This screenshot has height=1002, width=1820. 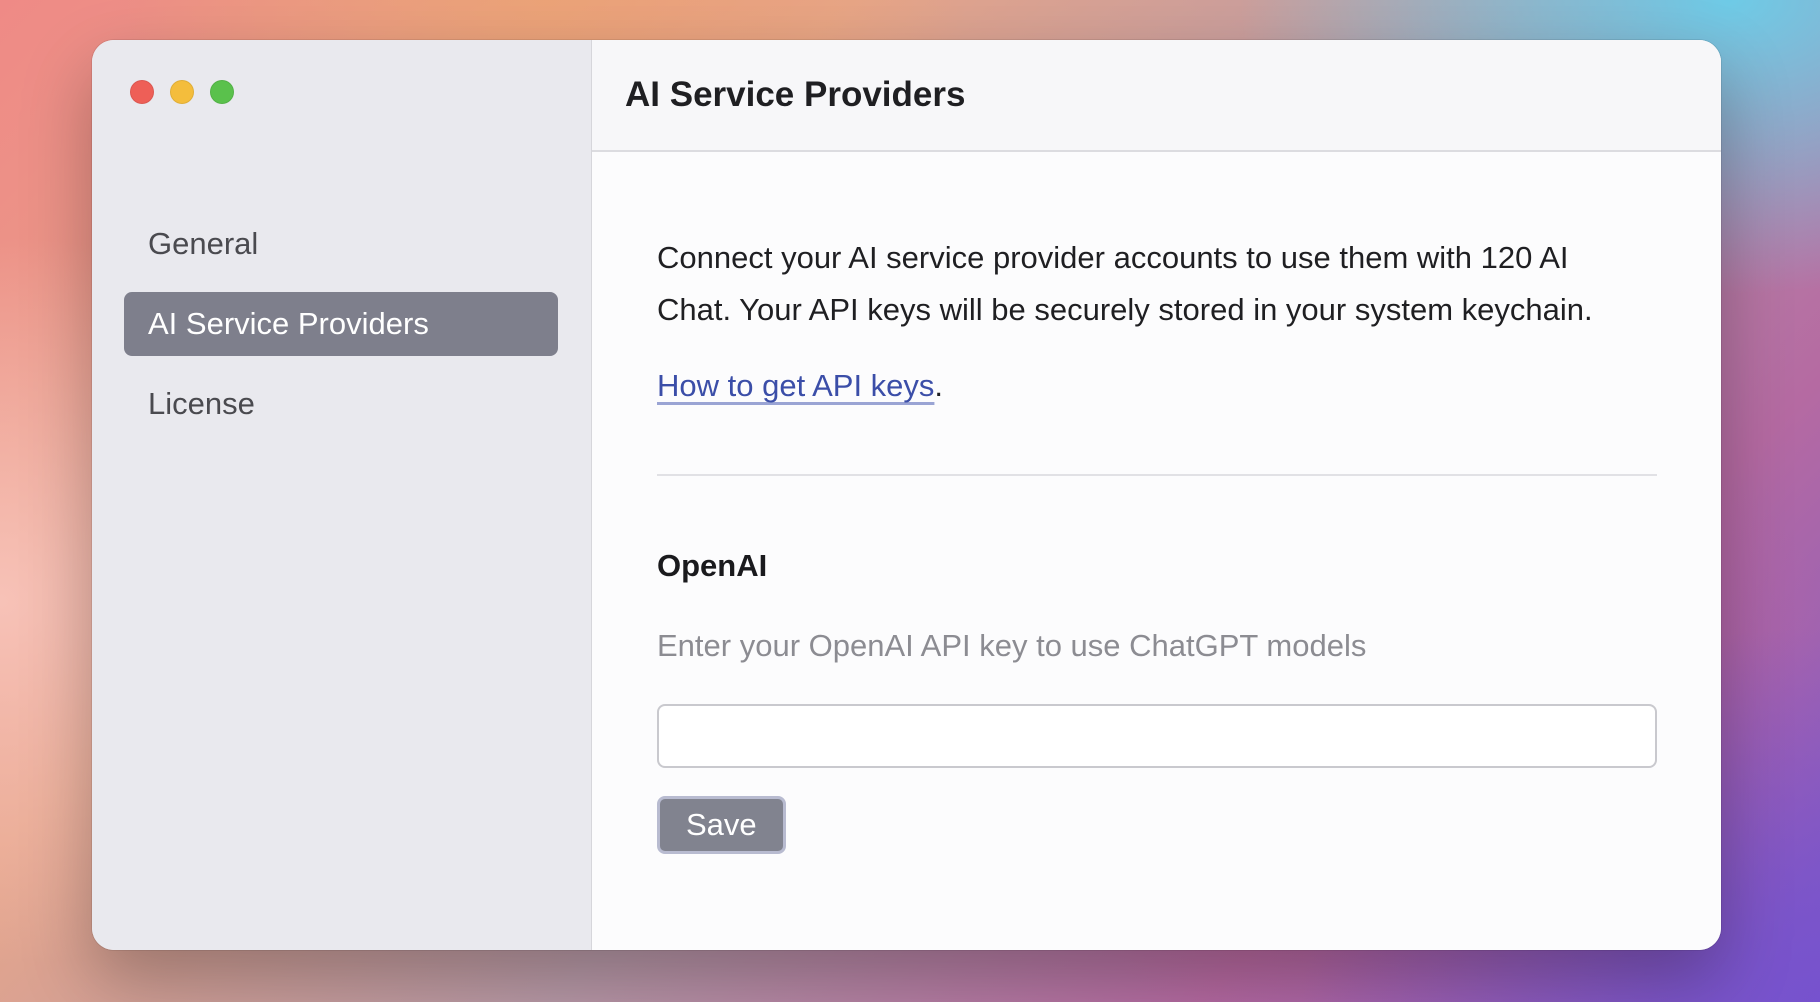 I want to click on zoom-window-button, so click(x=222, y=92).